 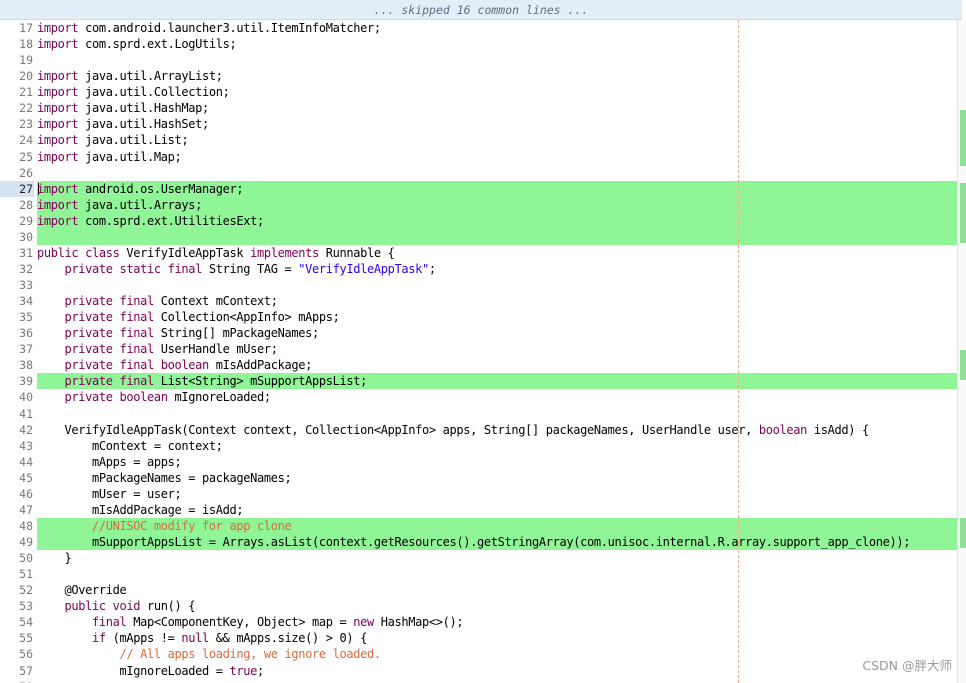 I want to click on code-text: // All apps loading, we ignore loaded., so click(x=497, y=654).